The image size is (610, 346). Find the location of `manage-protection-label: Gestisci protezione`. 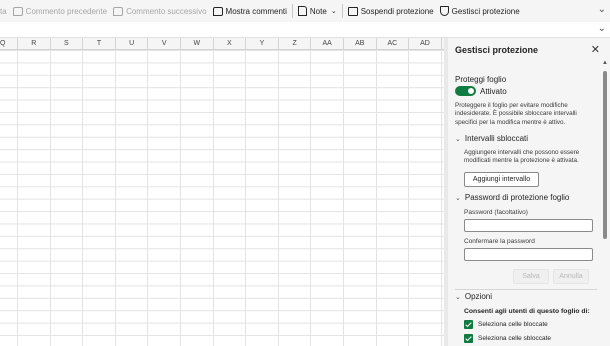

manage-protection-label: Gestisci protezione is located at coordinates (485, 11).